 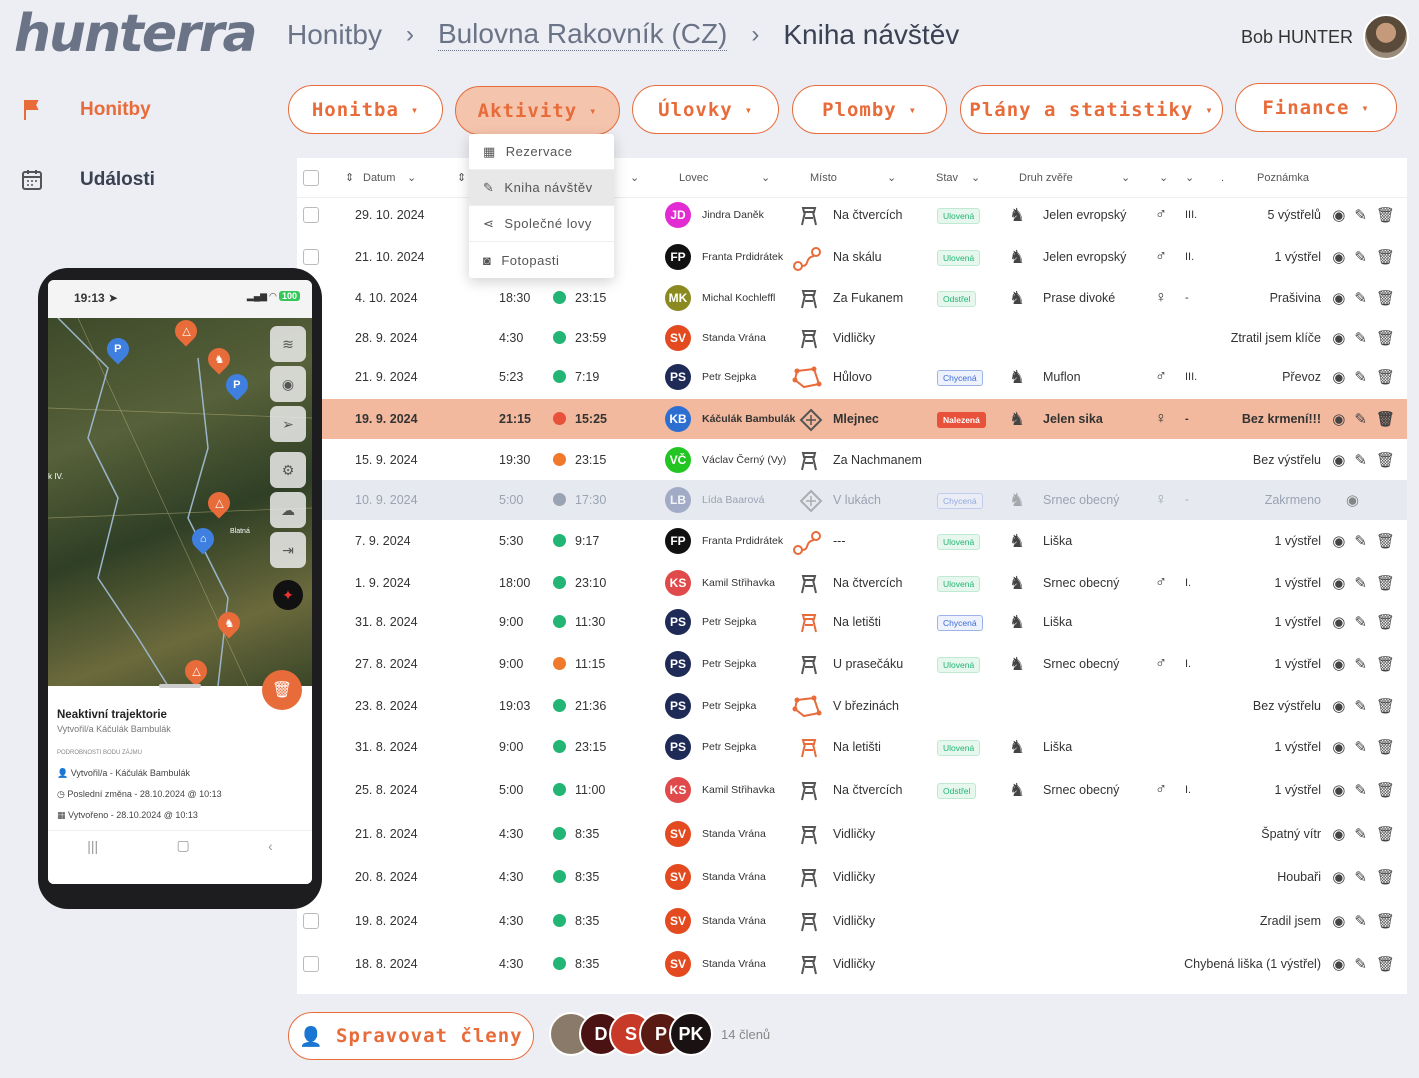 What do you see at coordinates (180, 686) in the screenshot?
I see `sheet-handle` at bounding box center [180, 686].